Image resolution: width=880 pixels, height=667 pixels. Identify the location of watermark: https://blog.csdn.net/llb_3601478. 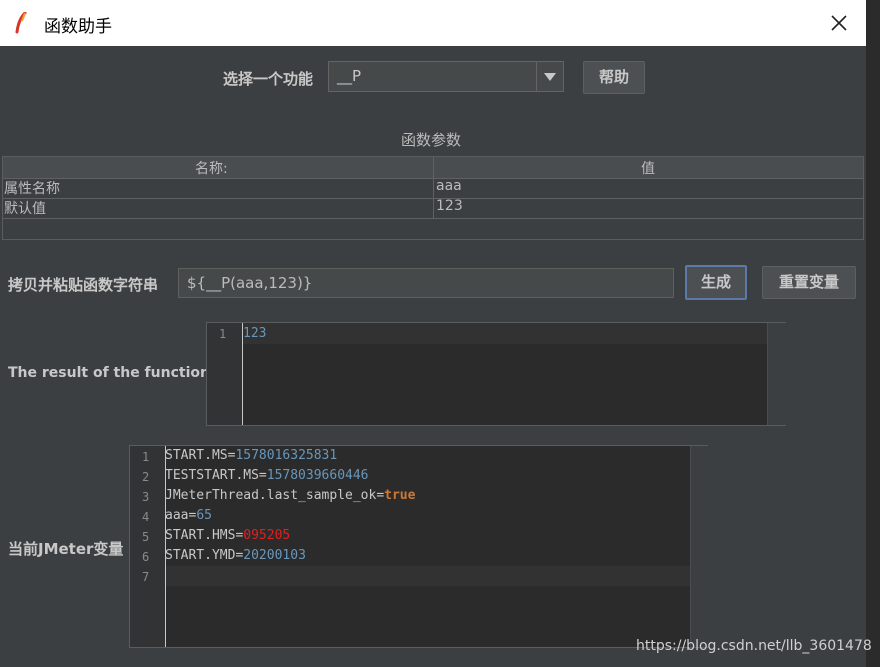
(754, 646).